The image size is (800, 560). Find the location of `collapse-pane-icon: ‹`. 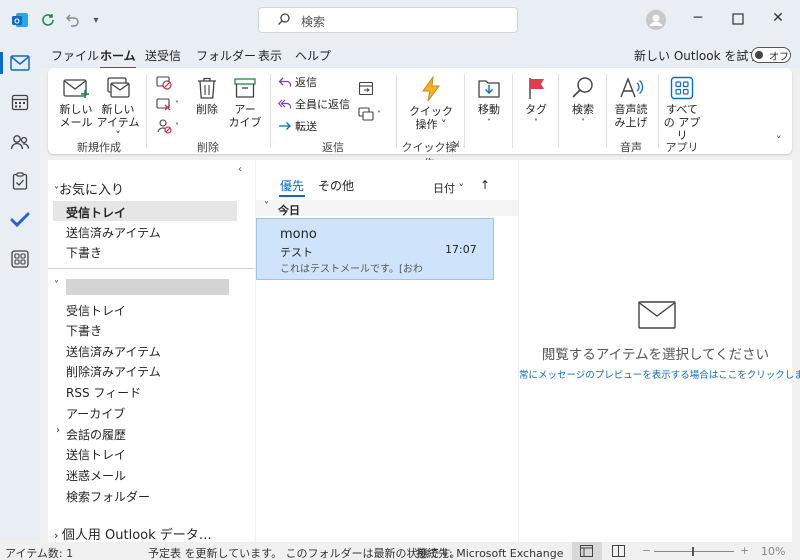

collapse-pane-icon: ‹ is located at coordinates (240, 169).